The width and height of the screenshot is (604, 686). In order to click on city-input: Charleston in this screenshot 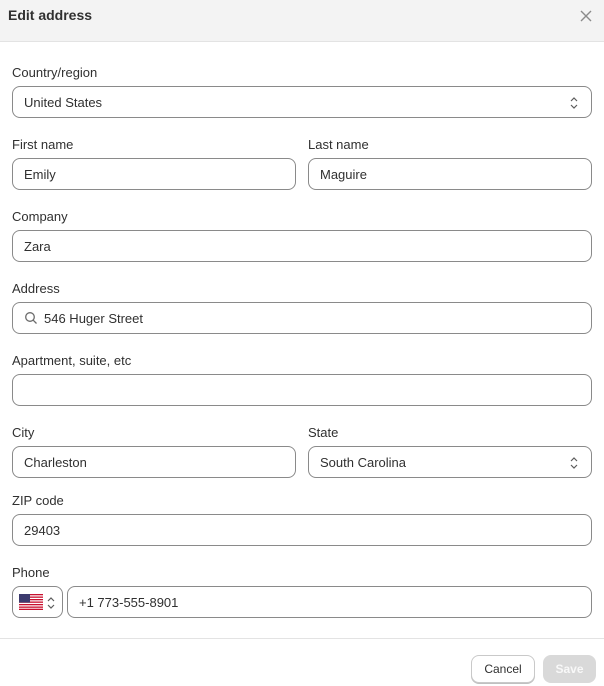, I will do `click(154, 462)`.